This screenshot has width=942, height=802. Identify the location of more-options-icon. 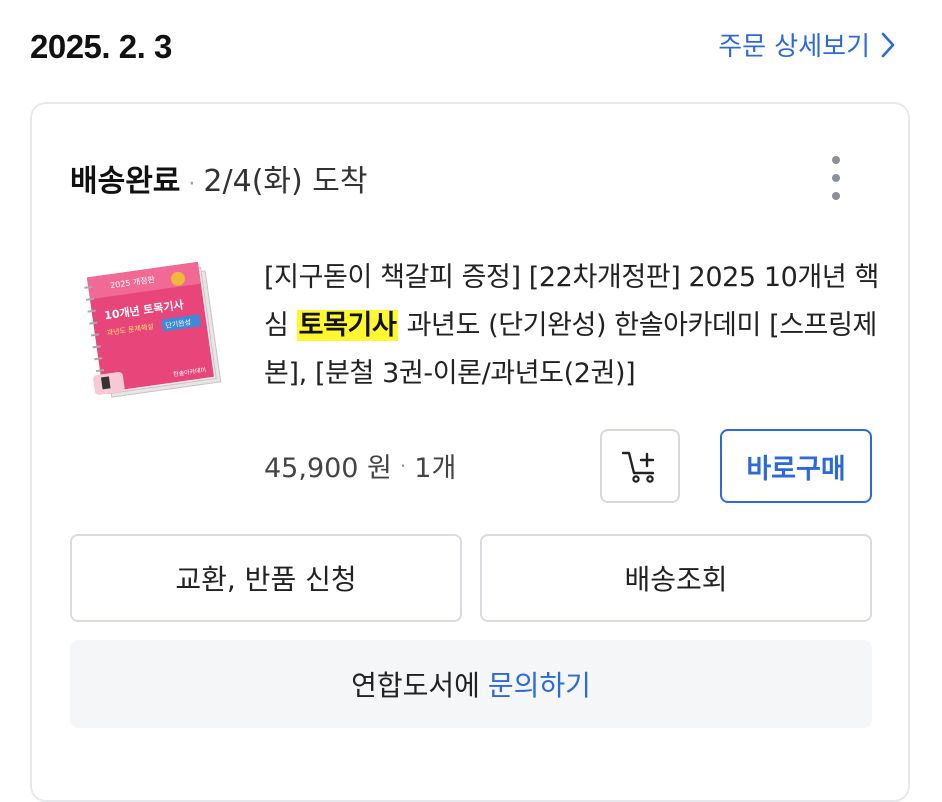
(836, 178).